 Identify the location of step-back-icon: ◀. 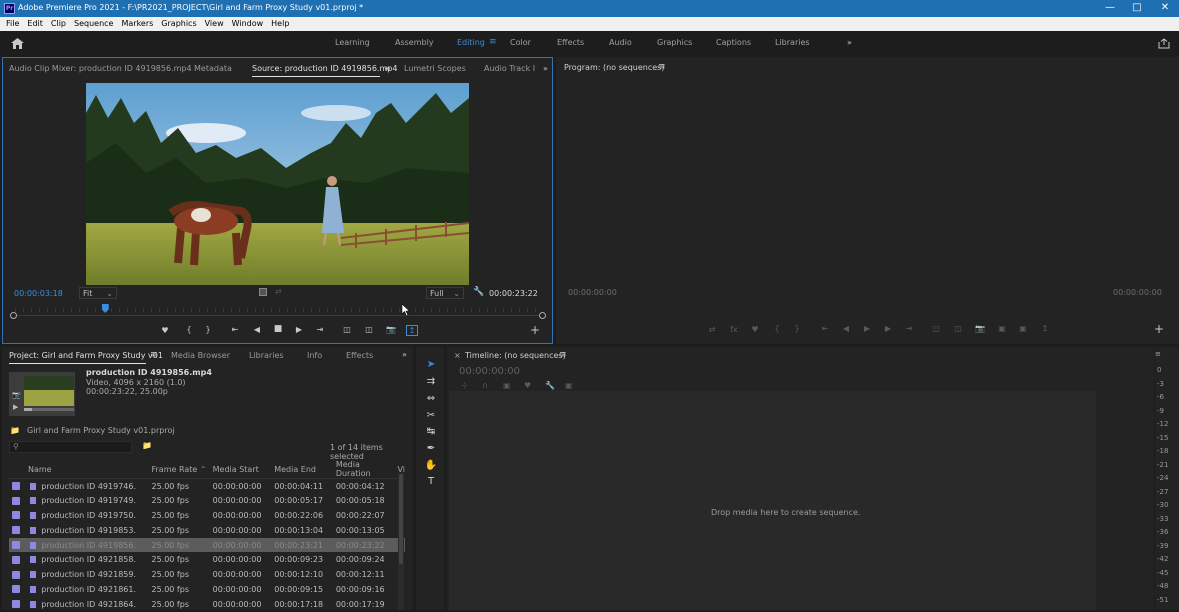
(257, 329).